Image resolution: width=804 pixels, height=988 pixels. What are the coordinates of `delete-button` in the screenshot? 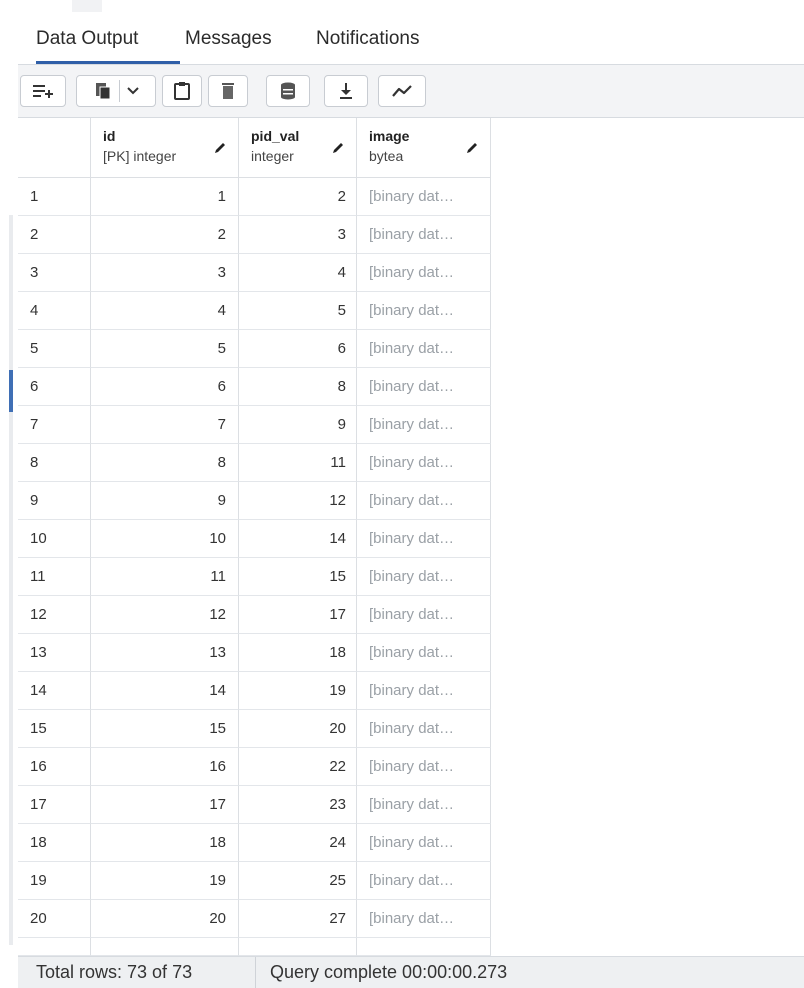 It's located at (228, 91).